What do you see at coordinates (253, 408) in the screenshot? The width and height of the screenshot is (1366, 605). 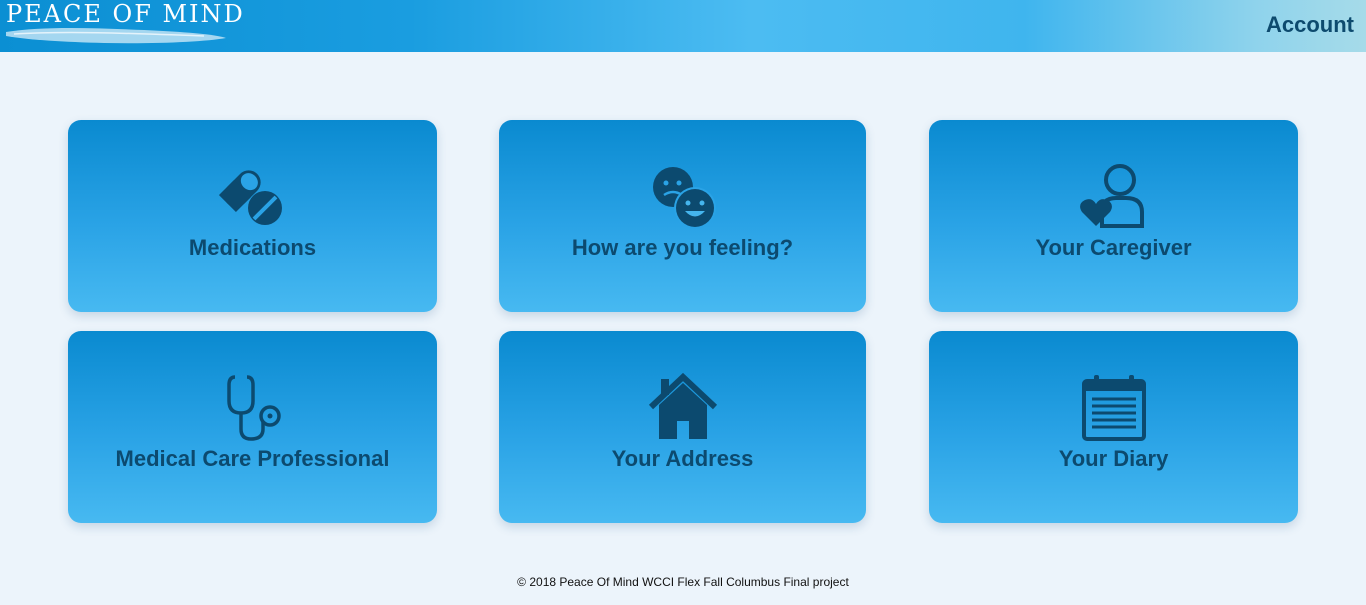 I see `stethoscope-icon` at bounding box center [253, 408].